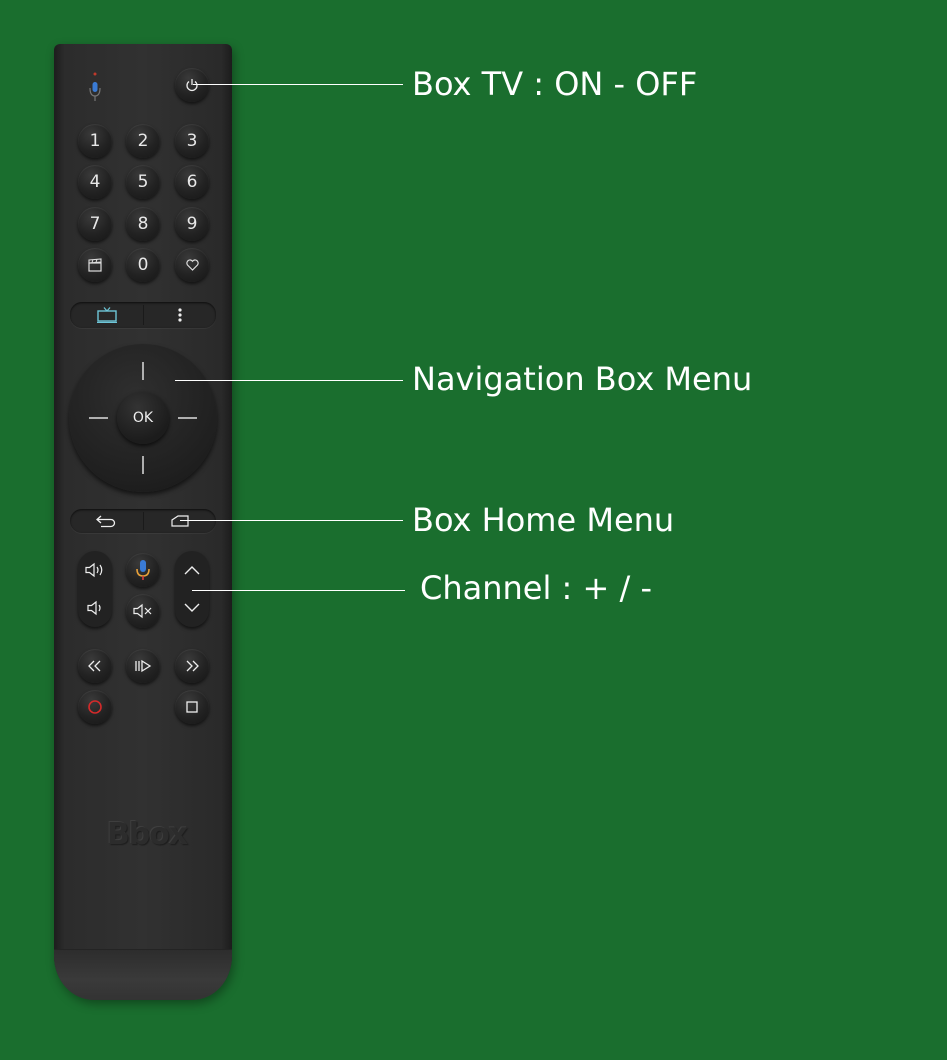 This screenshot has height=1060, width=947. I want to click on channel-up-button, so click(192, 570).